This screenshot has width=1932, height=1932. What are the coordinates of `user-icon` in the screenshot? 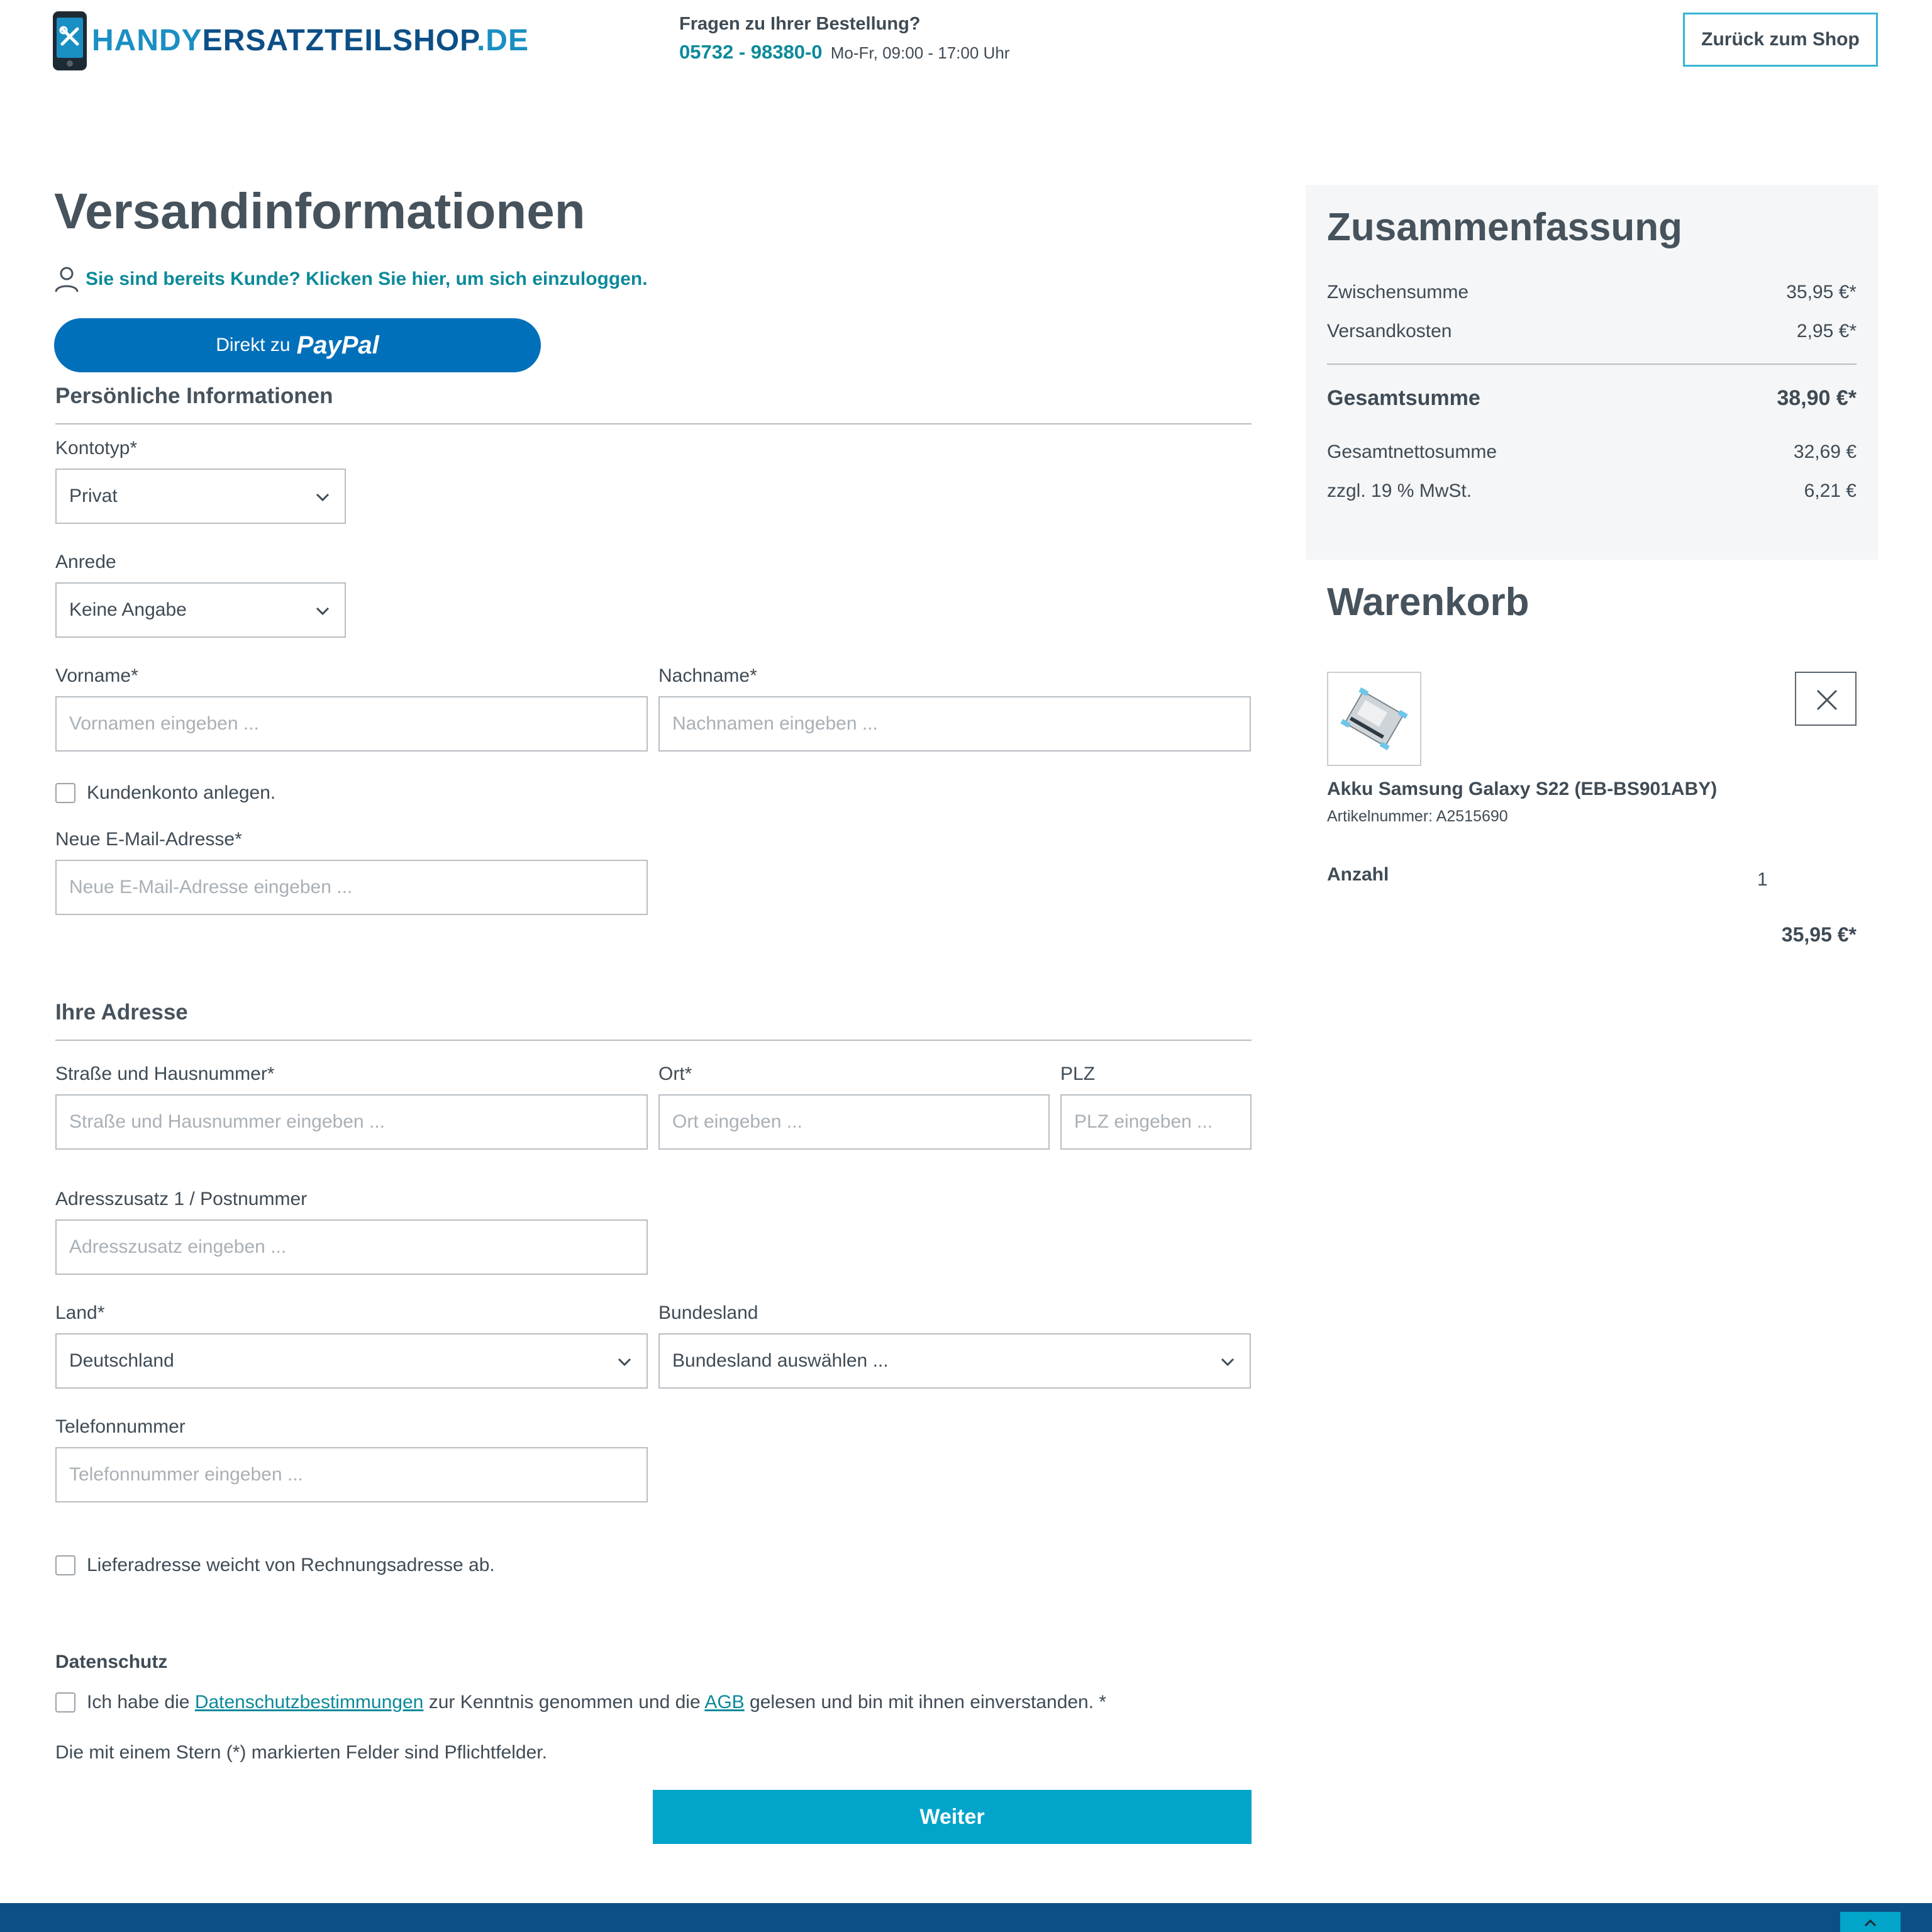 It's located at (67, 279).